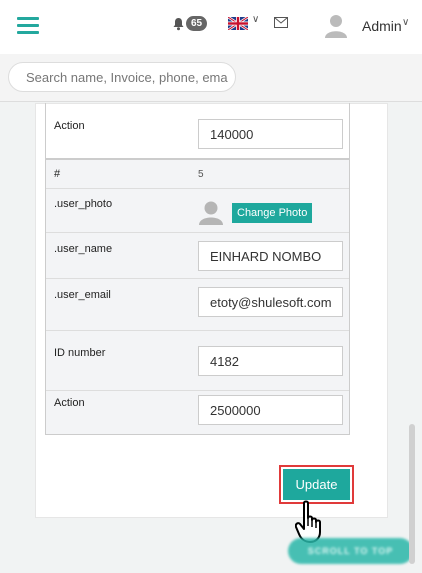 The height and width of the screenshot is (573, 422). Describe the element at coordinates (270, 256) in the screenshot. I see `user-name-field` at that location.